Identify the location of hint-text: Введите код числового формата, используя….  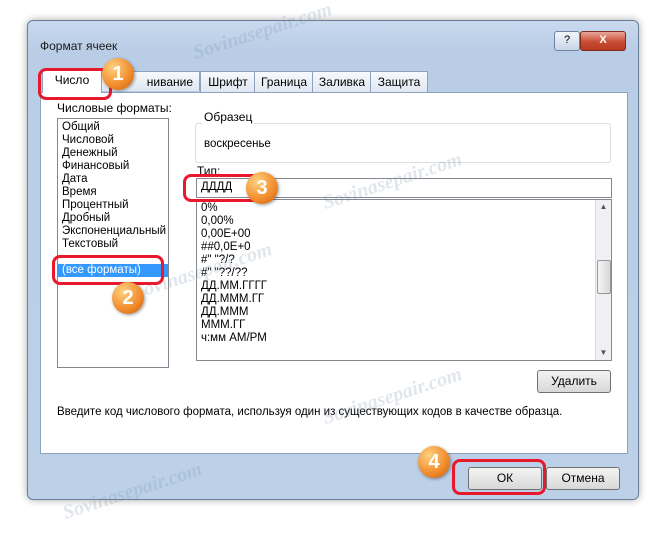
(310, 412).